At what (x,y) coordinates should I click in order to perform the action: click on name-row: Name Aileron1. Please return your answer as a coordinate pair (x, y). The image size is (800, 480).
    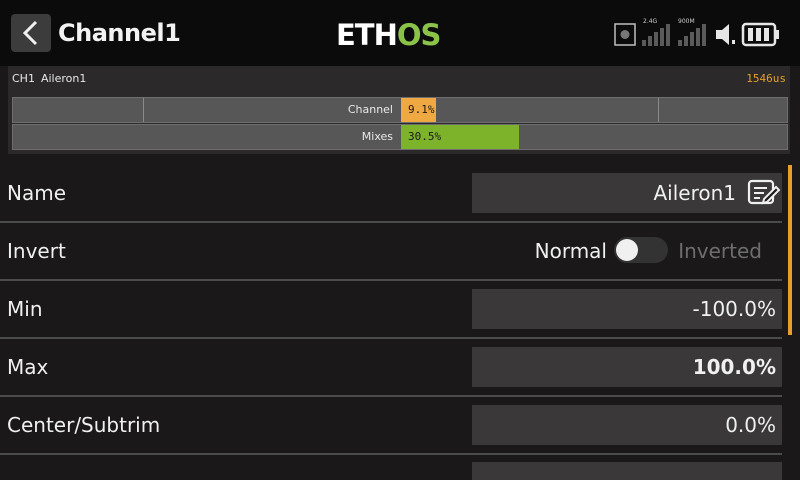
    Looking at the image, I should click on (391, 194).